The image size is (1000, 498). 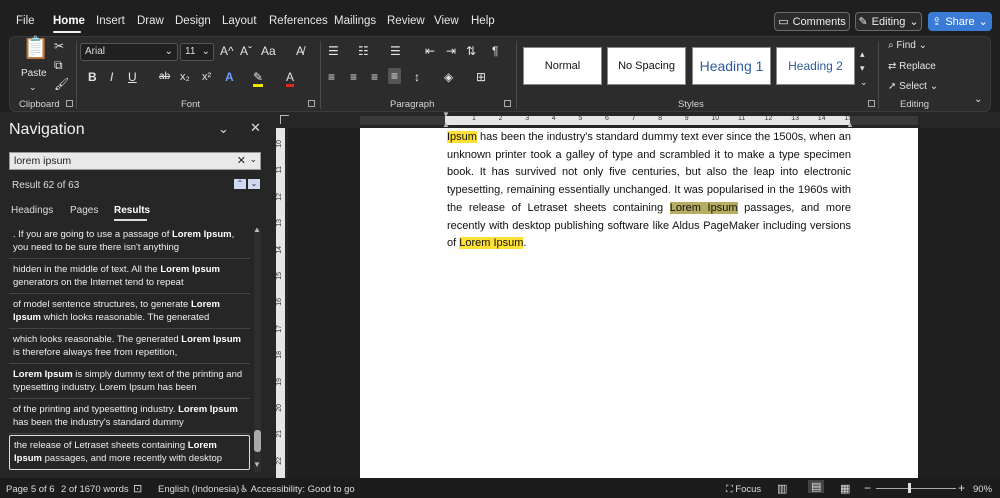 I want to click on zoom-in-icon: +, so click(x=961, y=488).